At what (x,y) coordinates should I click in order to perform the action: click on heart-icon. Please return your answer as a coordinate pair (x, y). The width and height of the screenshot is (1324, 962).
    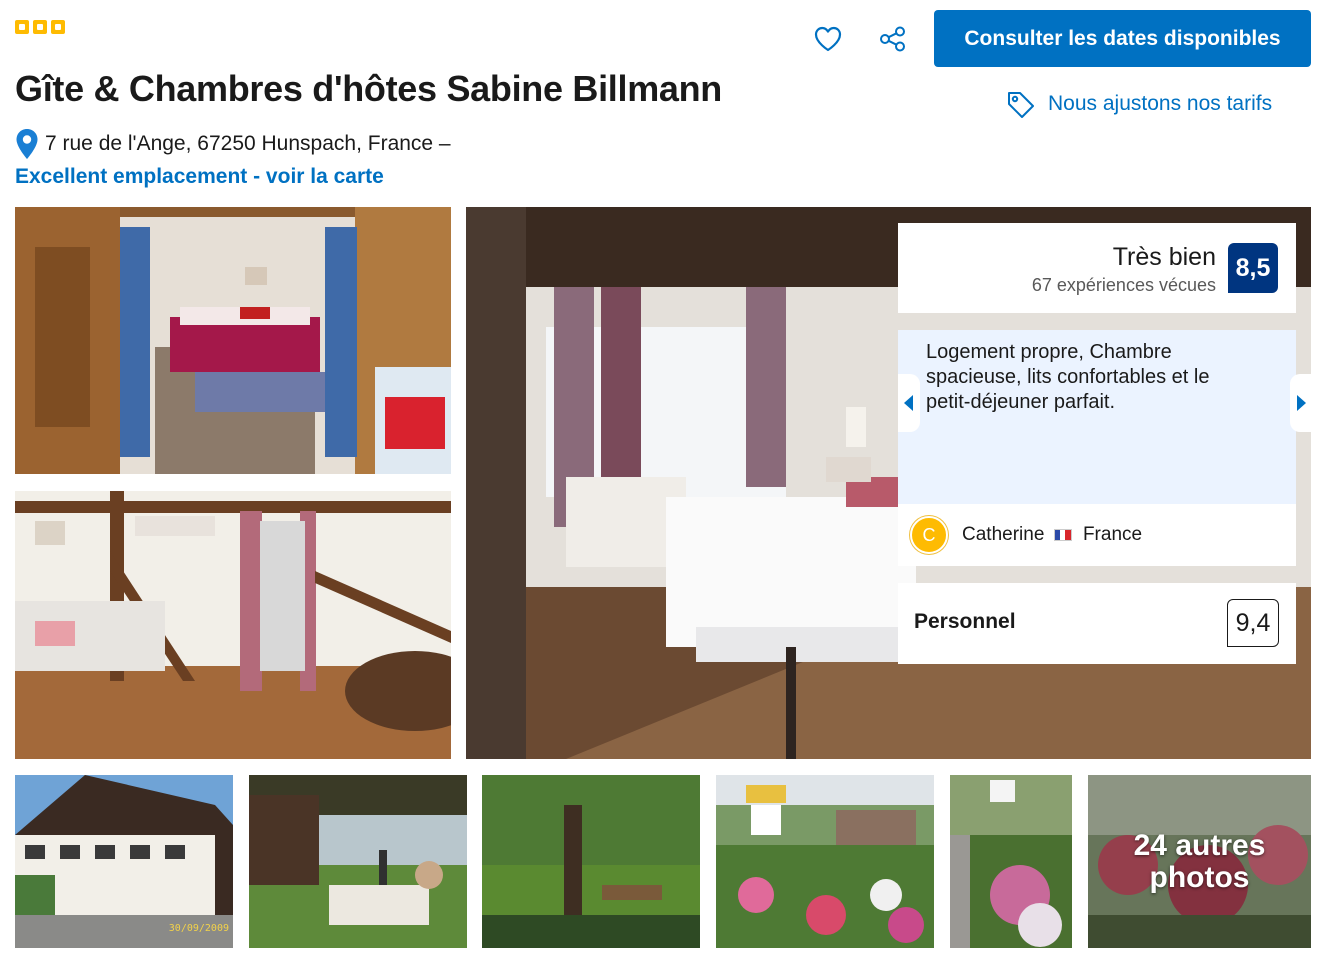
    Looking at the image, I should click on (828, 39).